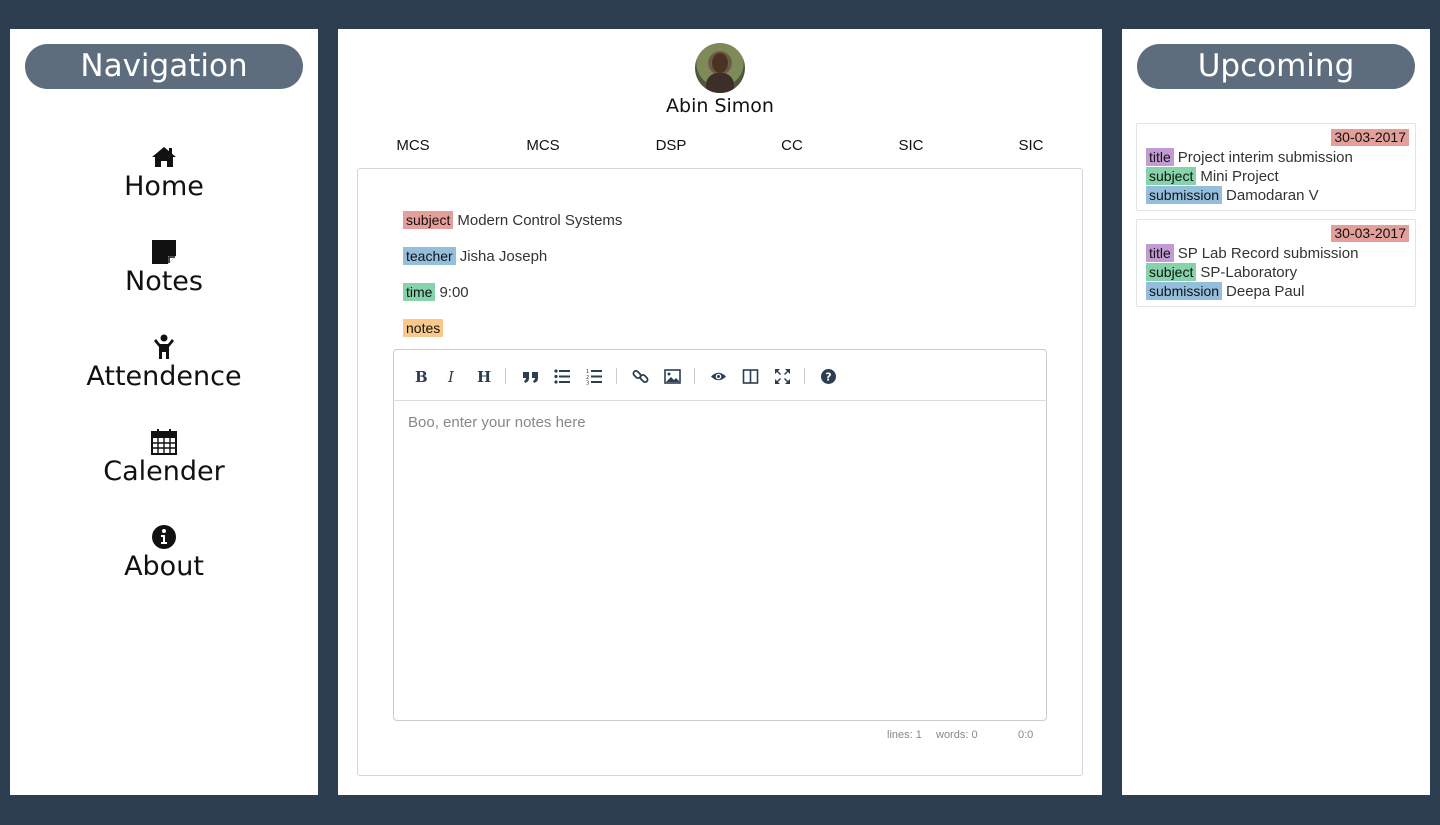  I want to click on profile-name: Abin Simon, so click(720, 106).